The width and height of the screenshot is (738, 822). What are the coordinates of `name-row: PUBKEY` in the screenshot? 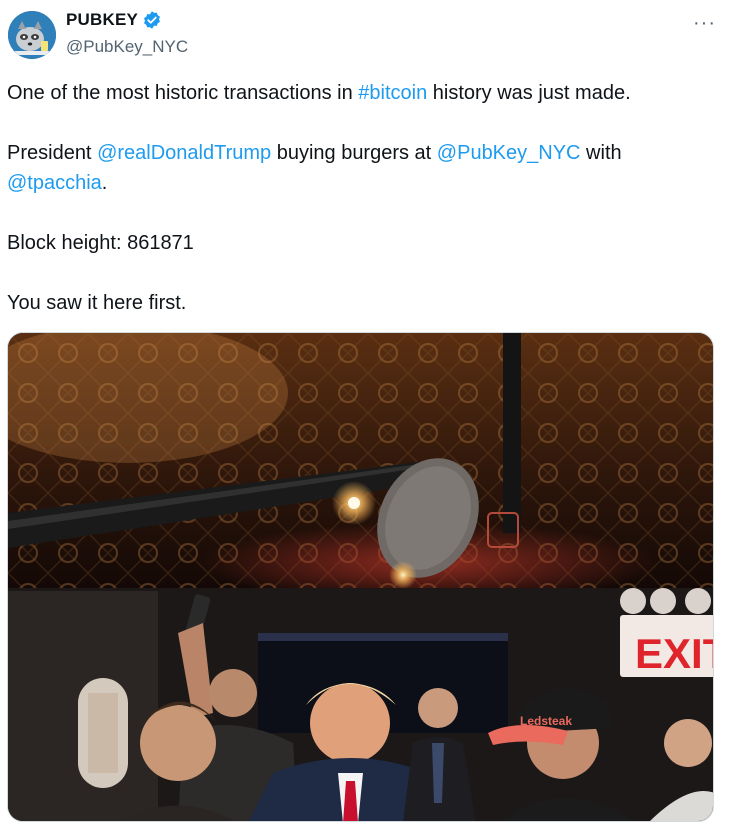 It's located at (114, 20).